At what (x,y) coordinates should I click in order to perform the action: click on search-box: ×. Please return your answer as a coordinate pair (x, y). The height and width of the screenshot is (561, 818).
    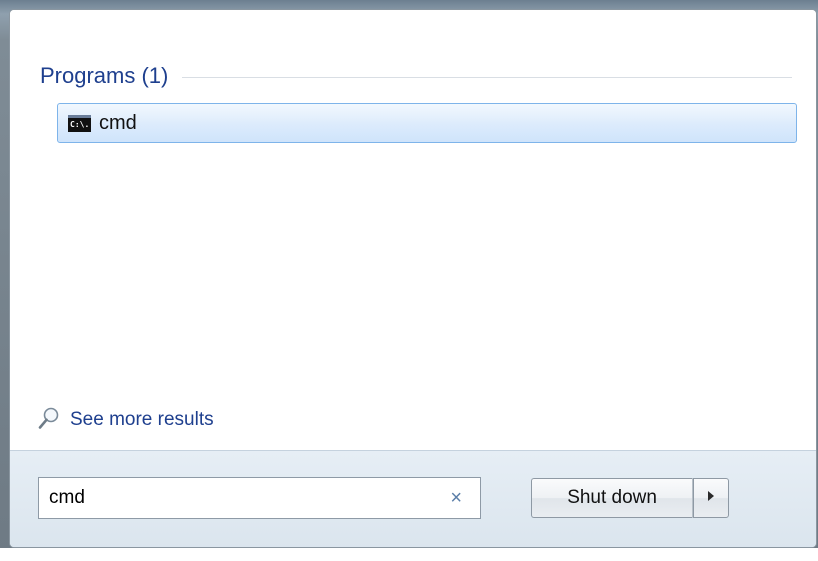
    Looking at the image, I should click on (259, 498).